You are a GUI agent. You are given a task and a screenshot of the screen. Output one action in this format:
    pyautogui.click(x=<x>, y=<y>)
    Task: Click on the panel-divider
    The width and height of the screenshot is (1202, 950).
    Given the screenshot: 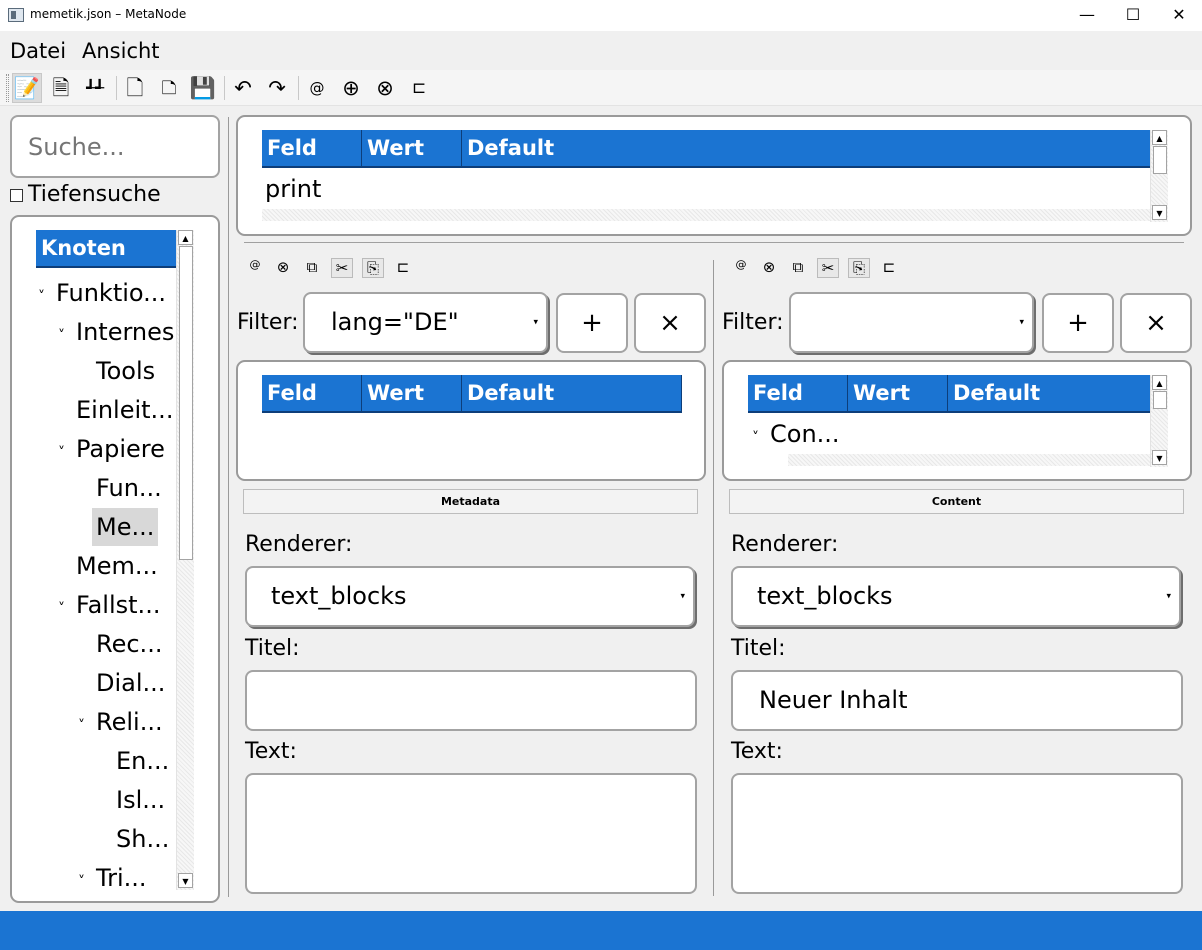 What is the action you would take?
    pyautogui.click(x=713, y=578)
    